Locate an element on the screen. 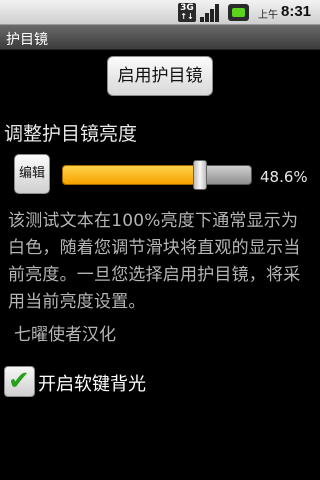 This screenshot has height=480, width=320. slider-thumb is located at coordinates (200, 175).